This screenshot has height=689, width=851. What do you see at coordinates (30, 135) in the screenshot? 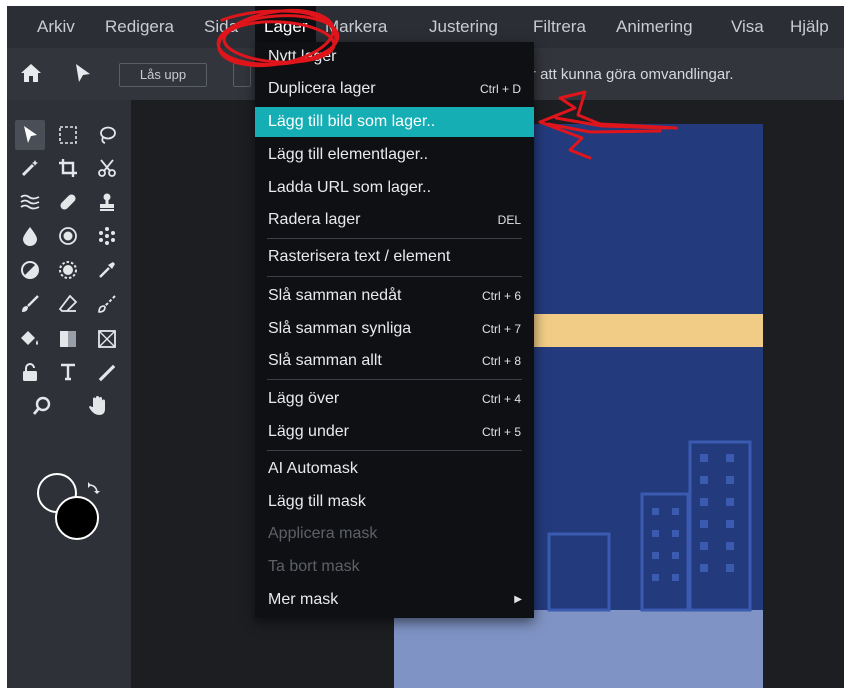
I see `select-arrow-icon` at bounding box center [30, 135].